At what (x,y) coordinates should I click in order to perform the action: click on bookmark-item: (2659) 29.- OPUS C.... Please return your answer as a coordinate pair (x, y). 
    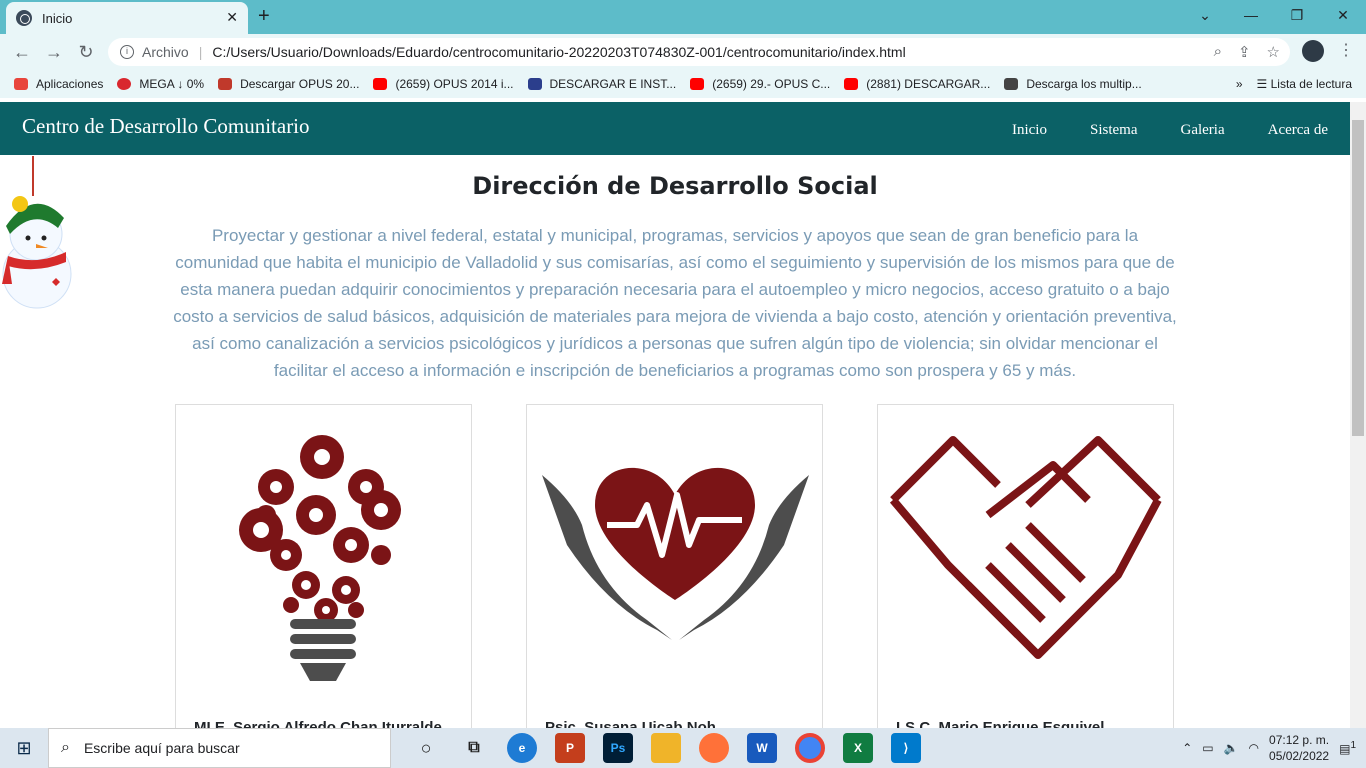
    Looking at the image, I should click on (760, 84).